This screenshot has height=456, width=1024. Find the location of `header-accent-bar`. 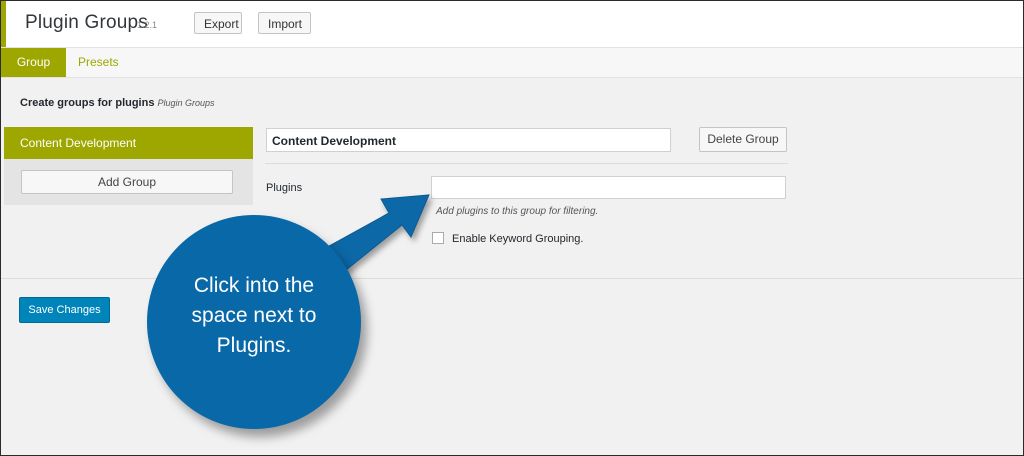

header-accent-bar is located at coordinates (3, 24).